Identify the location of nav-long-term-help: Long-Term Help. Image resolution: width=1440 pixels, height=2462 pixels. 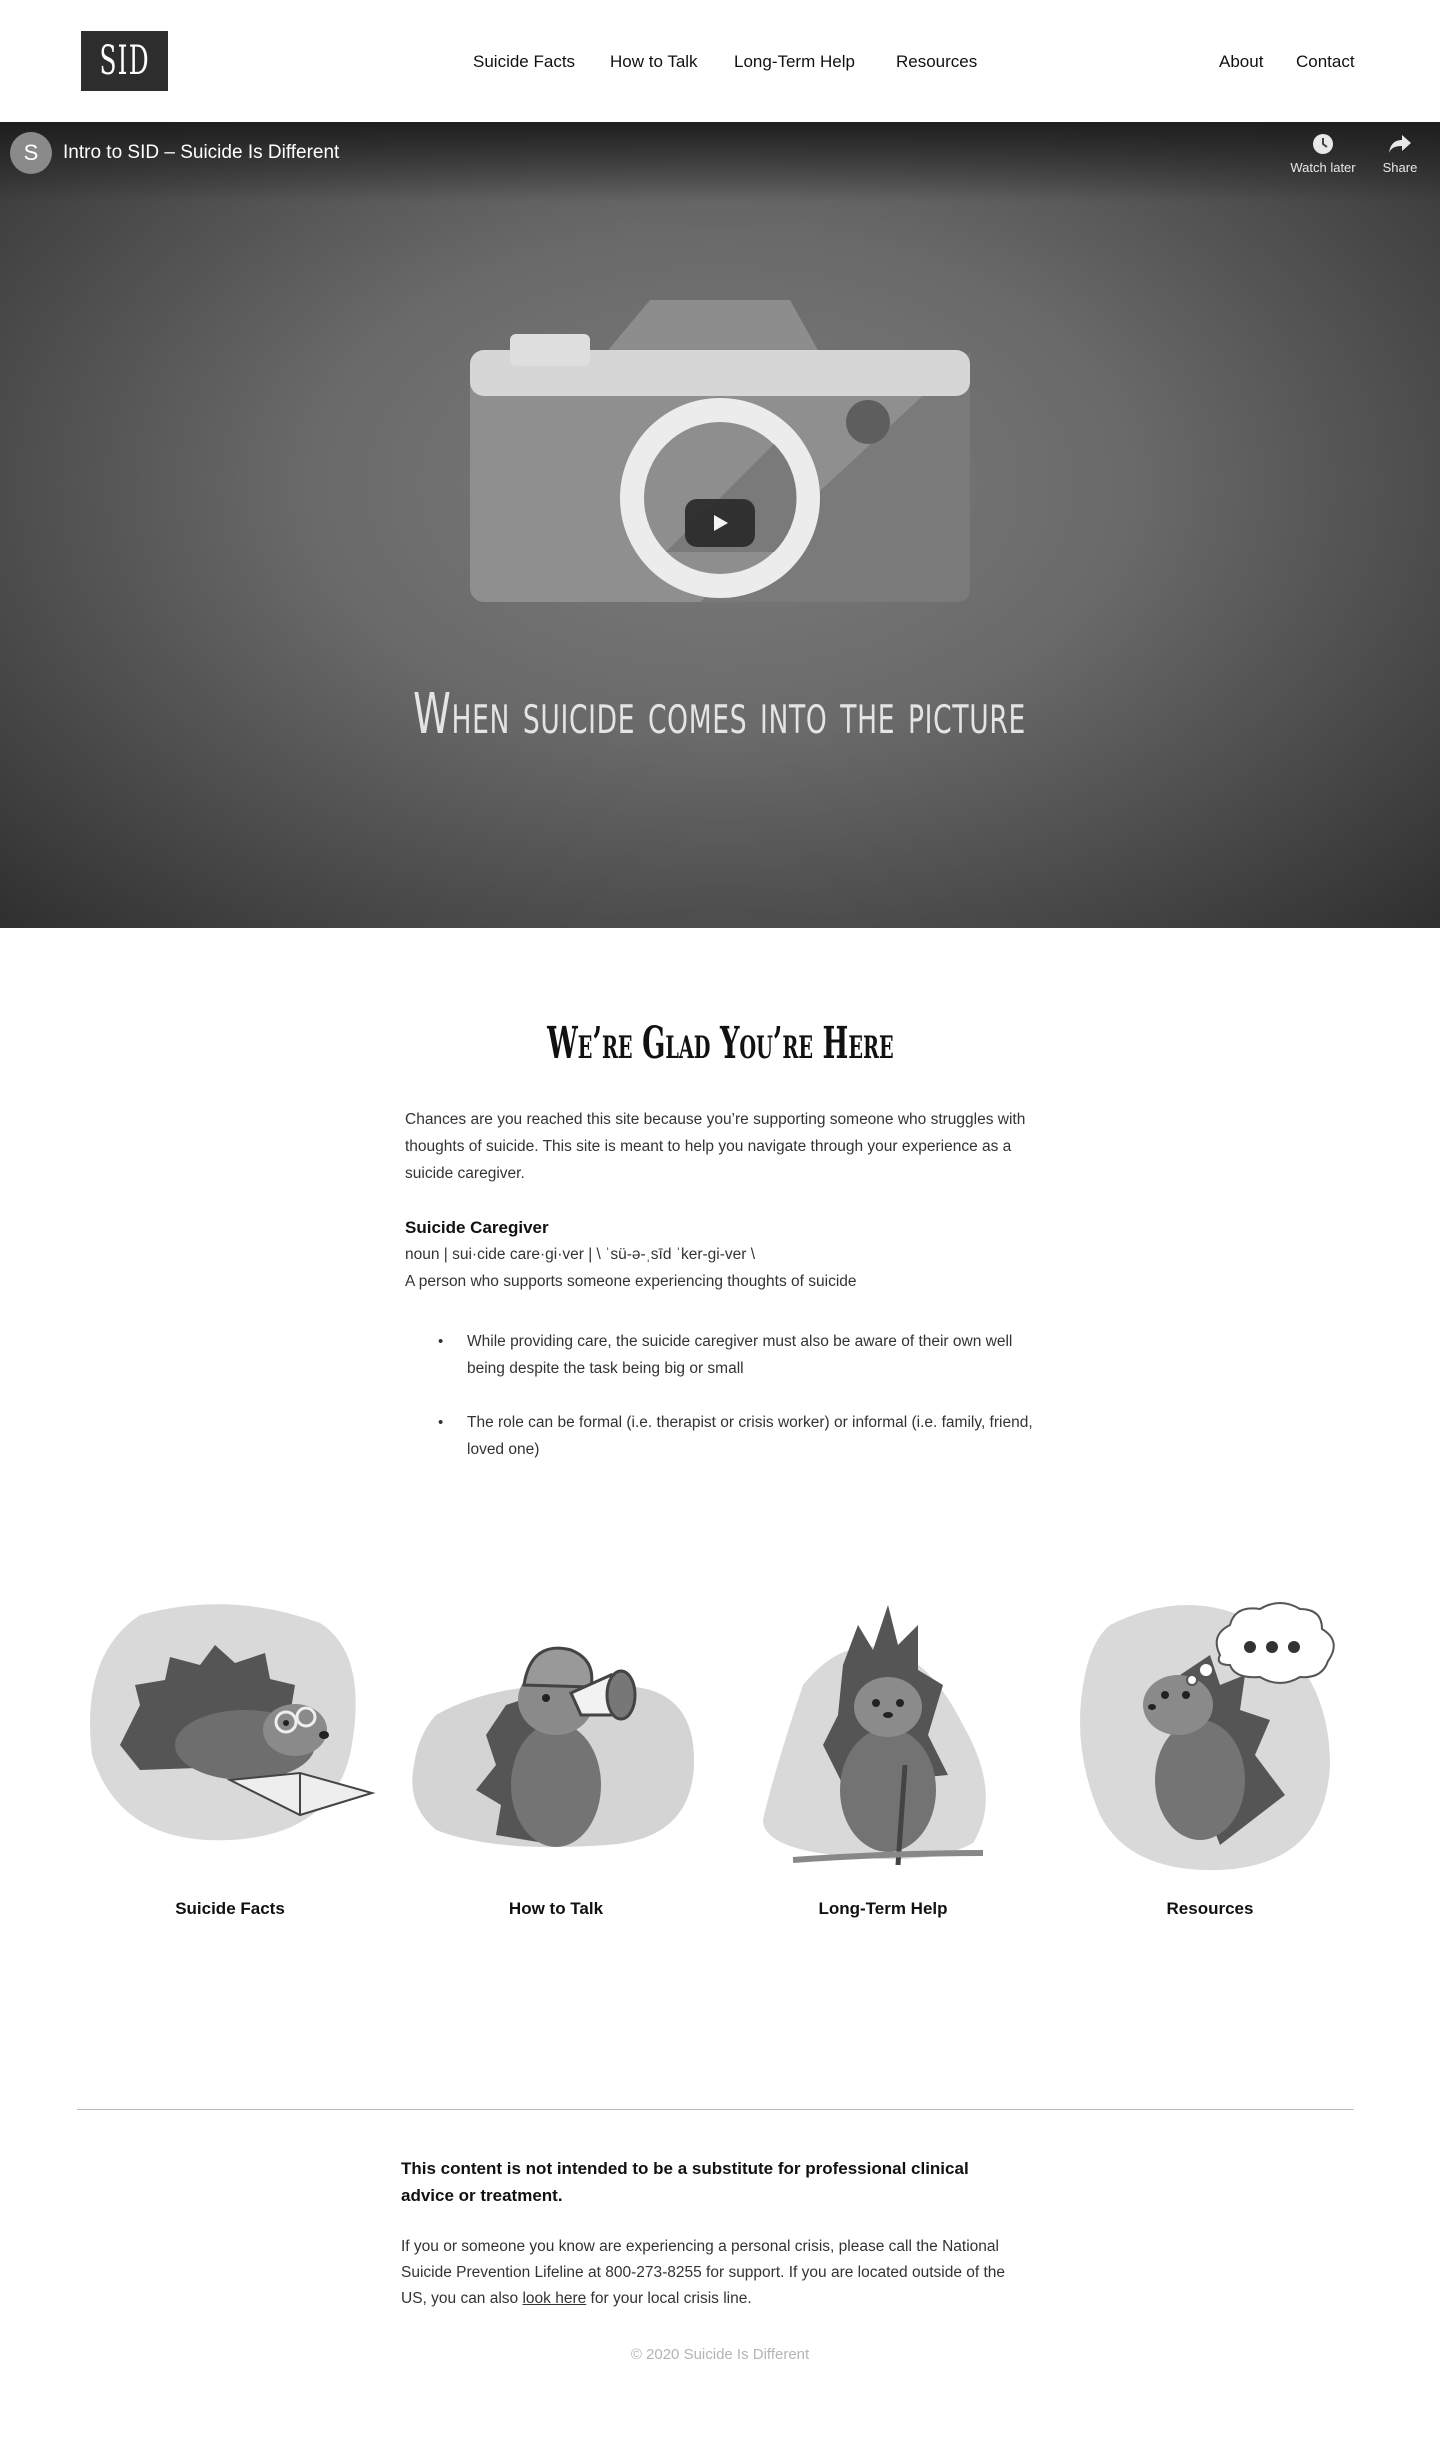
(794, 62).